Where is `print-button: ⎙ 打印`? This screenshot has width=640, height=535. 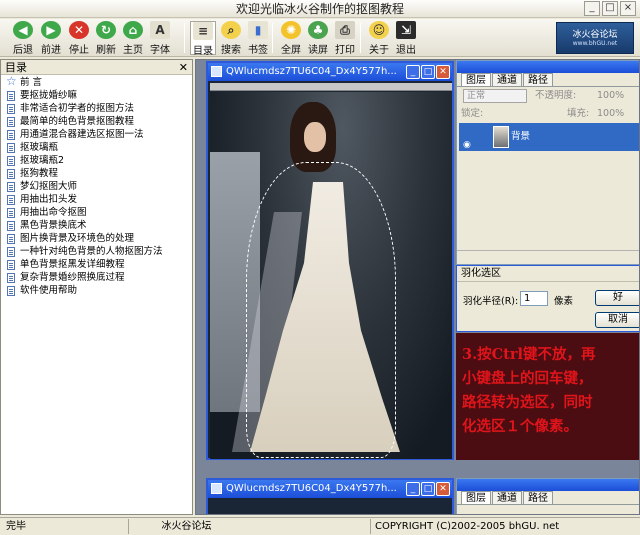 print-button: ⎙ 打印 is located at coordinates (345, 38).